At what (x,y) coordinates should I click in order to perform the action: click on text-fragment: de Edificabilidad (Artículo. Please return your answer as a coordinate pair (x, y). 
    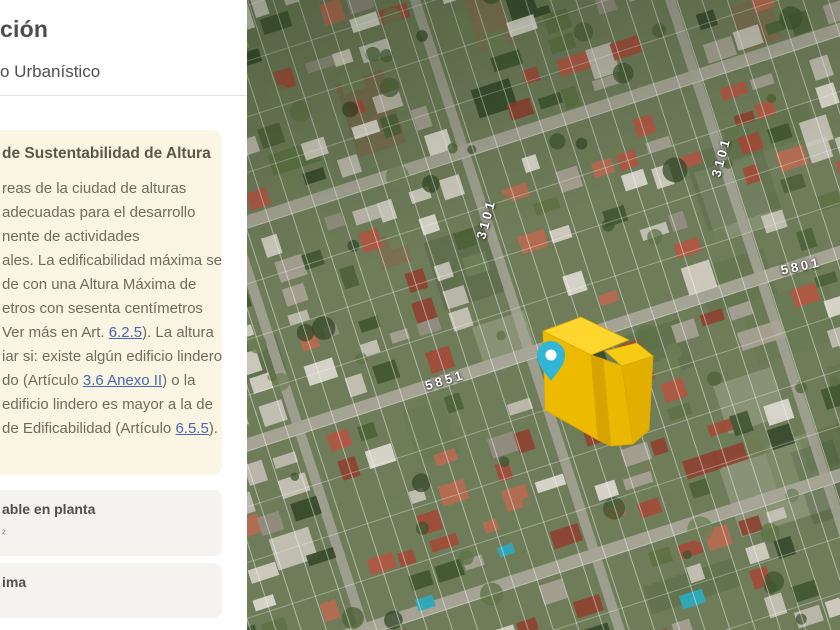
    Looking at the image, I should click on (89, 428).